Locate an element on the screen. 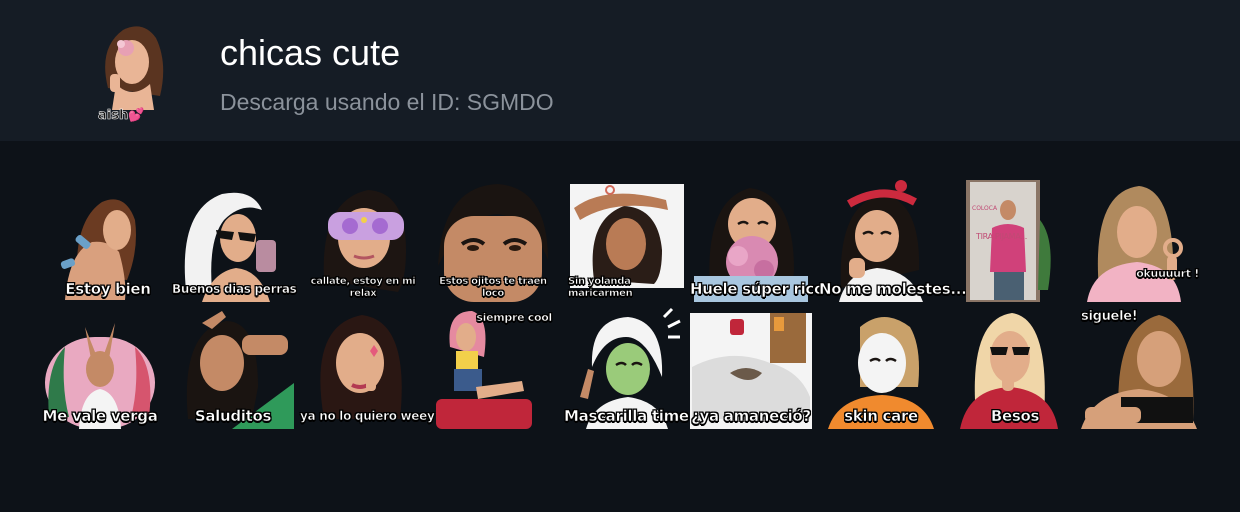 The image size is (1240, 512). sticker-caption: Sin yolanda maricarmen is located at coordinates (600, 288).